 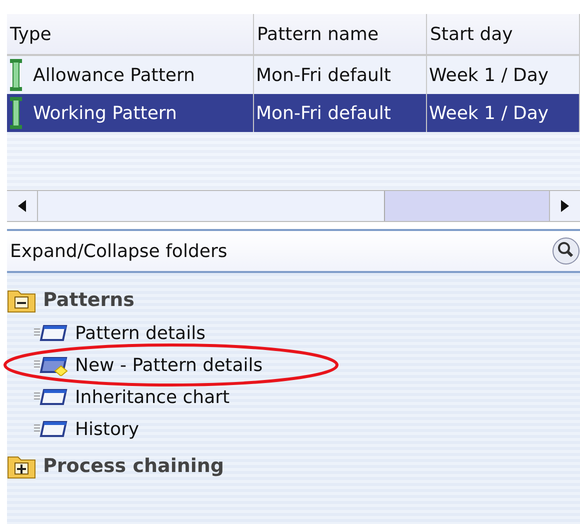 What do you see at coordinates (107, 429) in the screenshot?
I see `tree-item: History` at bounding box center [107, 429].